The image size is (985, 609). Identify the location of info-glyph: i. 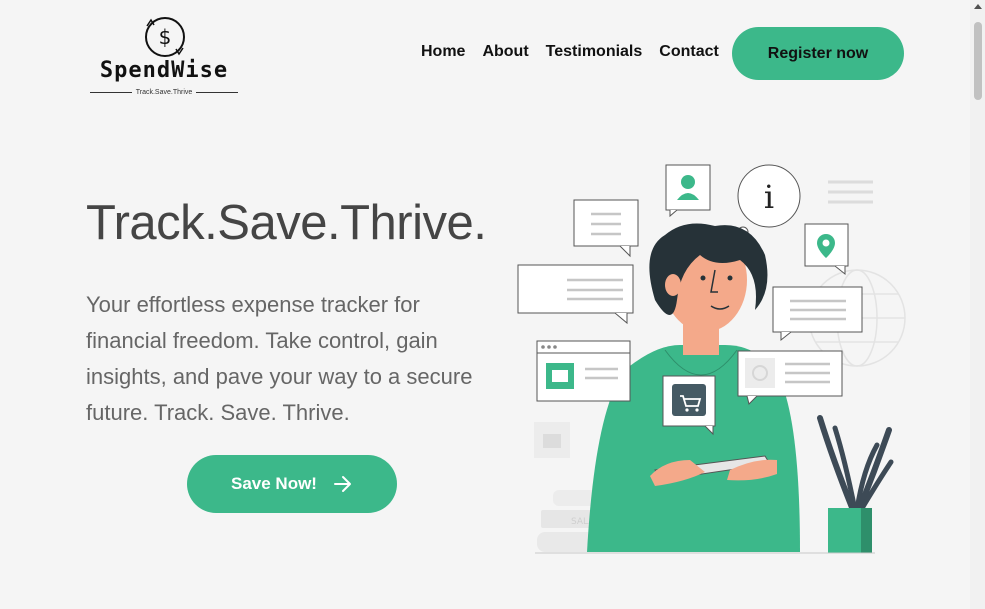
(769, 197).